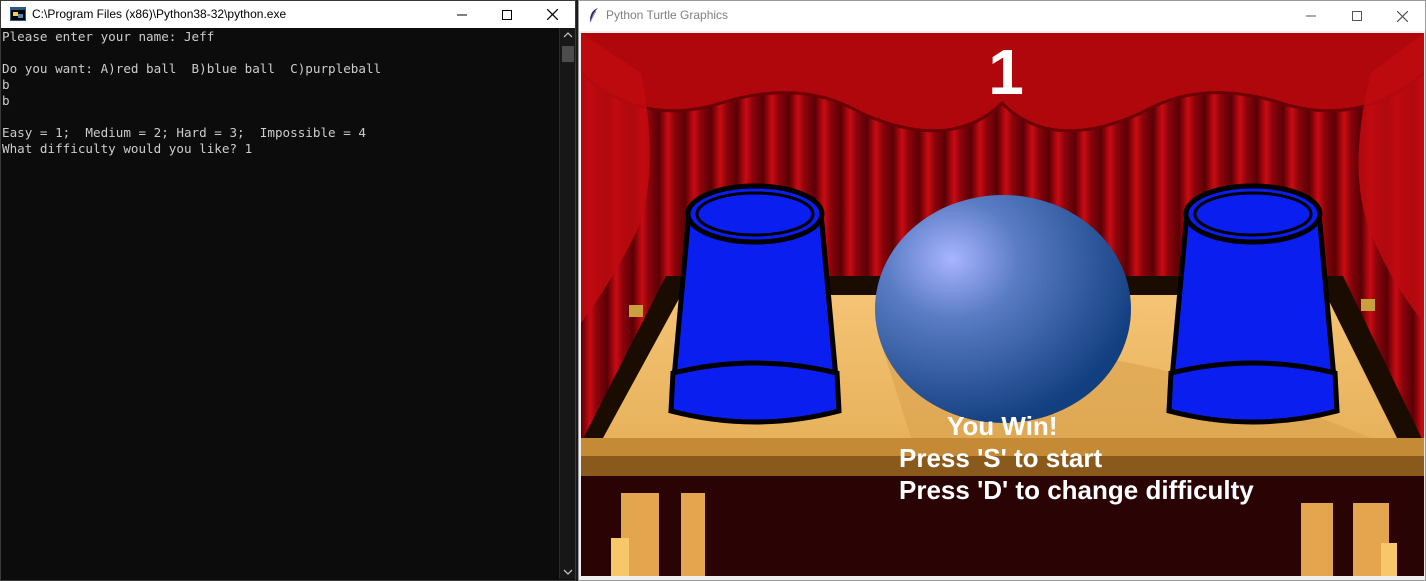 This screenshot has height=581, width=1426. I want to click on scroll-thumb, so click(568, 54).